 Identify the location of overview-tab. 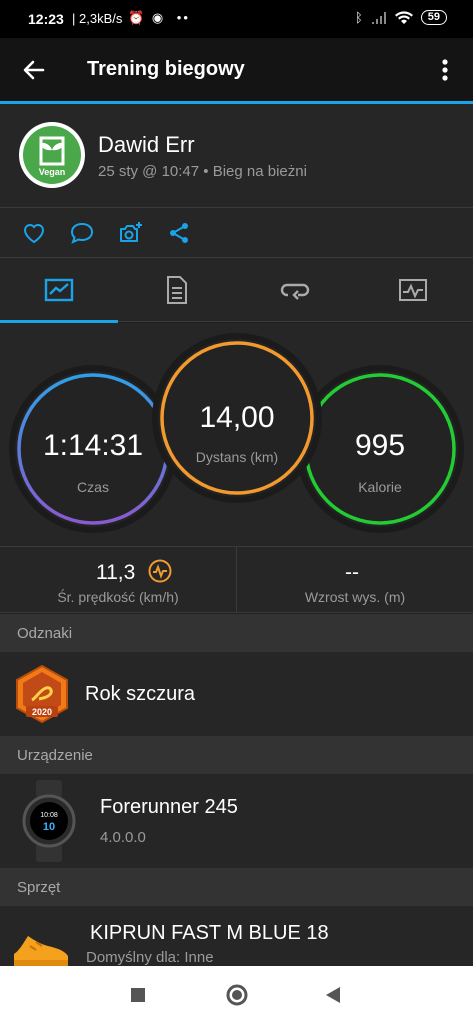
(59, 290).